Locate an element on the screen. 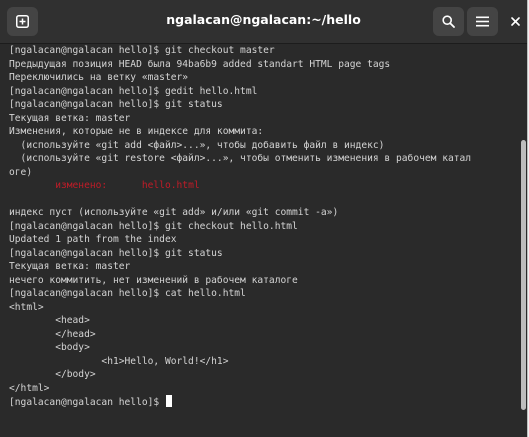  terminal-line: <head> is located at coordinates (49, 320).